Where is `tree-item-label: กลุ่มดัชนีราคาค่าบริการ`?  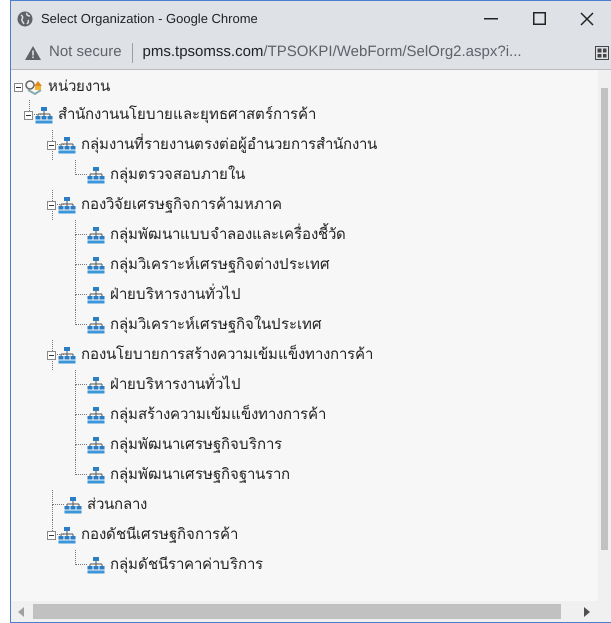 tree-item-label: กลุ่มดัชนีราคาค่าบริการ is located at coordinates (186, 565).